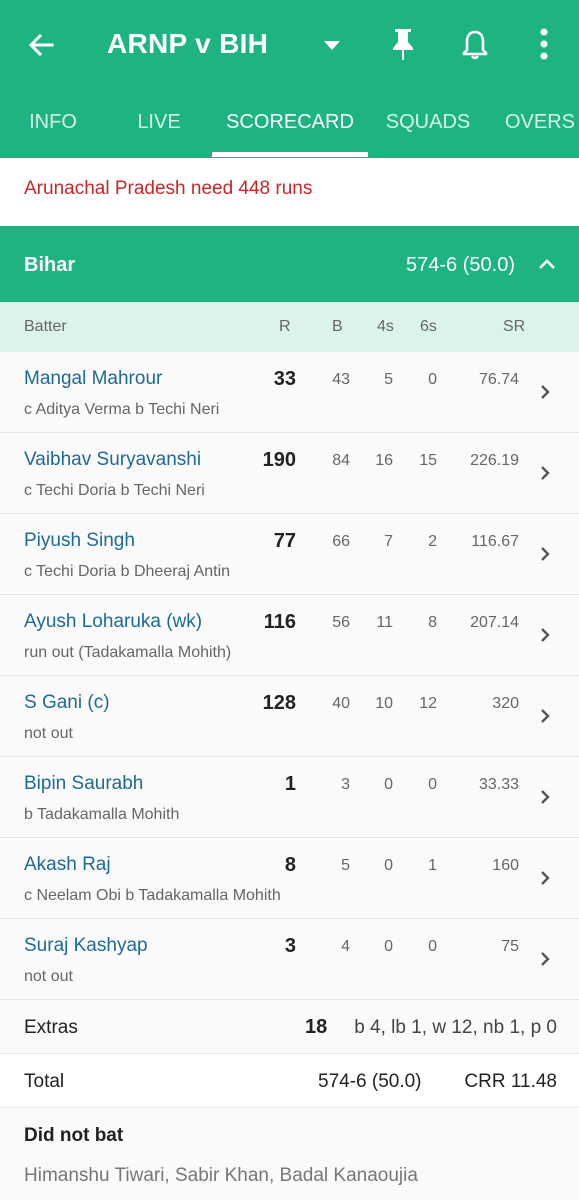 Image resolution: width=579 pixels, height=1200 pixels. What do you see at coordinates (289, 1081) in the screenshot?
I see `total-row: Total 574-6 (50.0) CRR 11.48` at bounding box center [289, 1081].